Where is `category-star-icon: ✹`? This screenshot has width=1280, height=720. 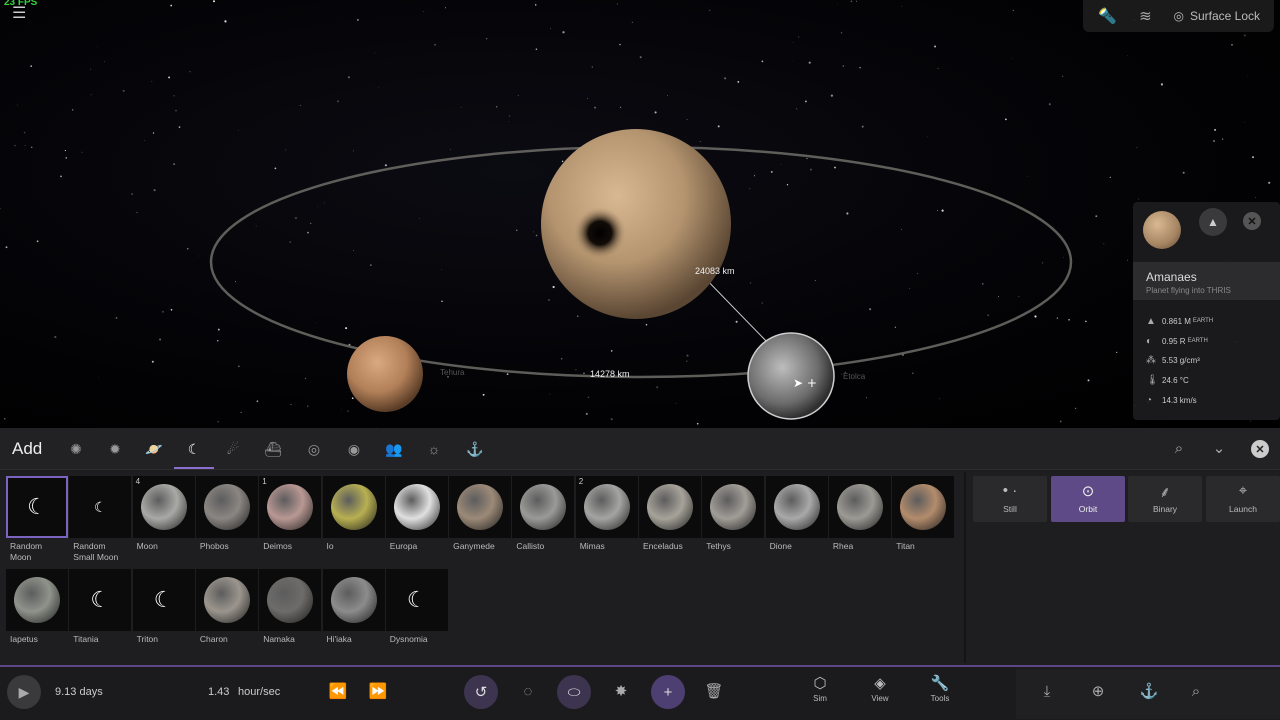
category-star-icon: ✹ is located at coordinates (115, 449).